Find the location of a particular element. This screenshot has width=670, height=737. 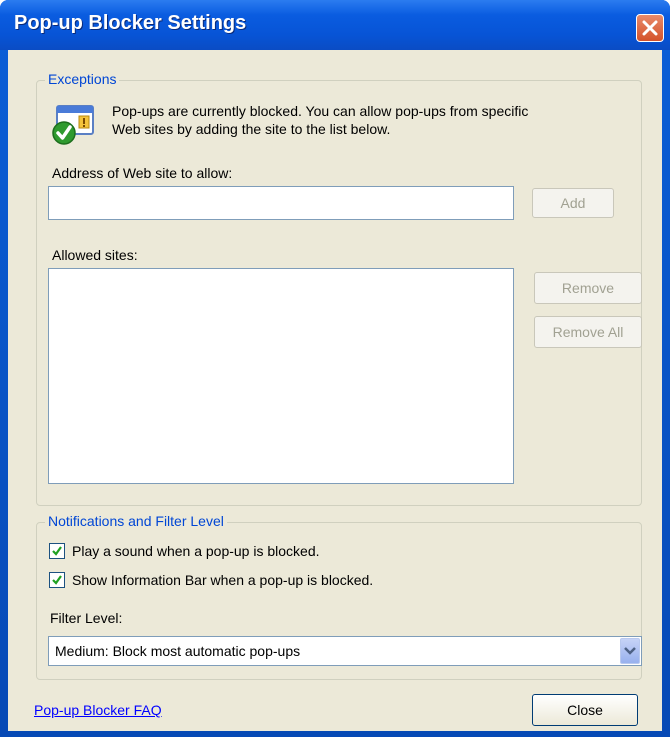

title-close-button is located at coordinates (650, 28).